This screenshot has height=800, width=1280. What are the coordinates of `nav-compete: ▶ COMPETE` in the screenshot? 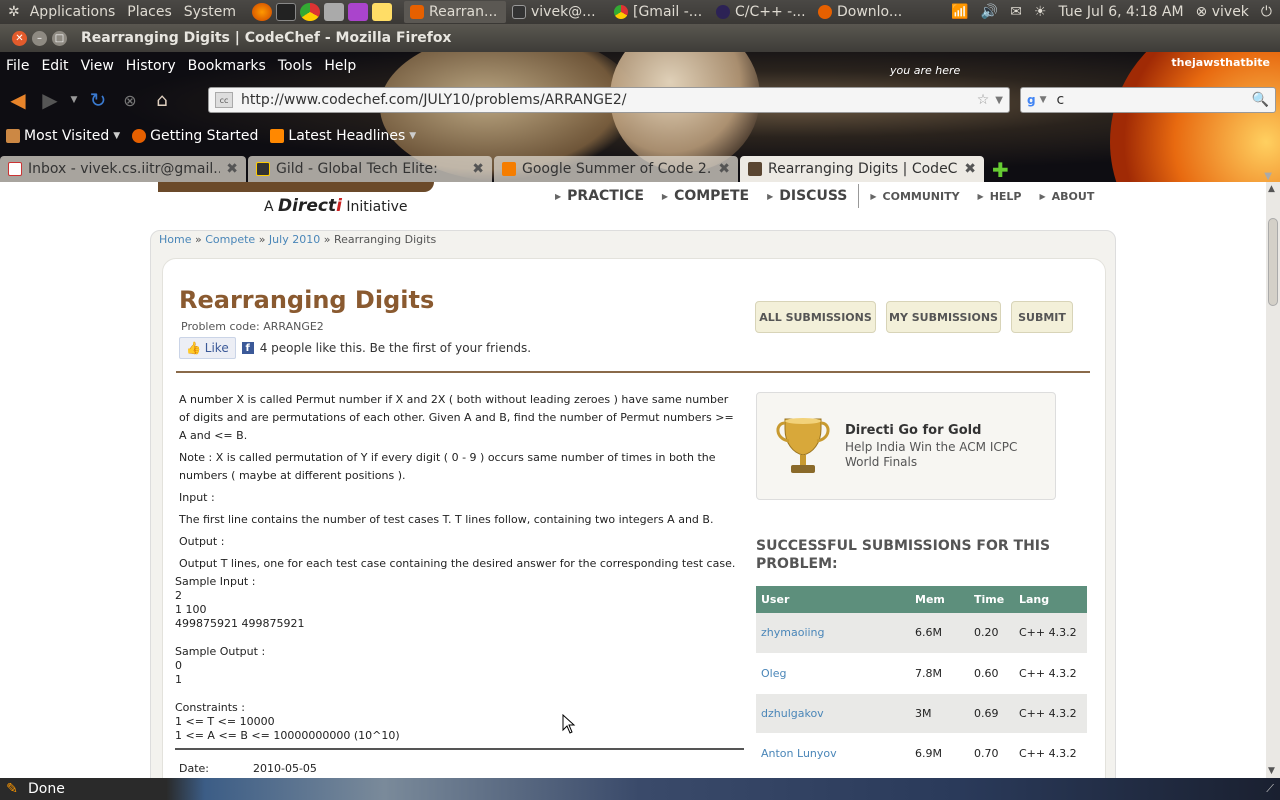 It's located at (705, 196).